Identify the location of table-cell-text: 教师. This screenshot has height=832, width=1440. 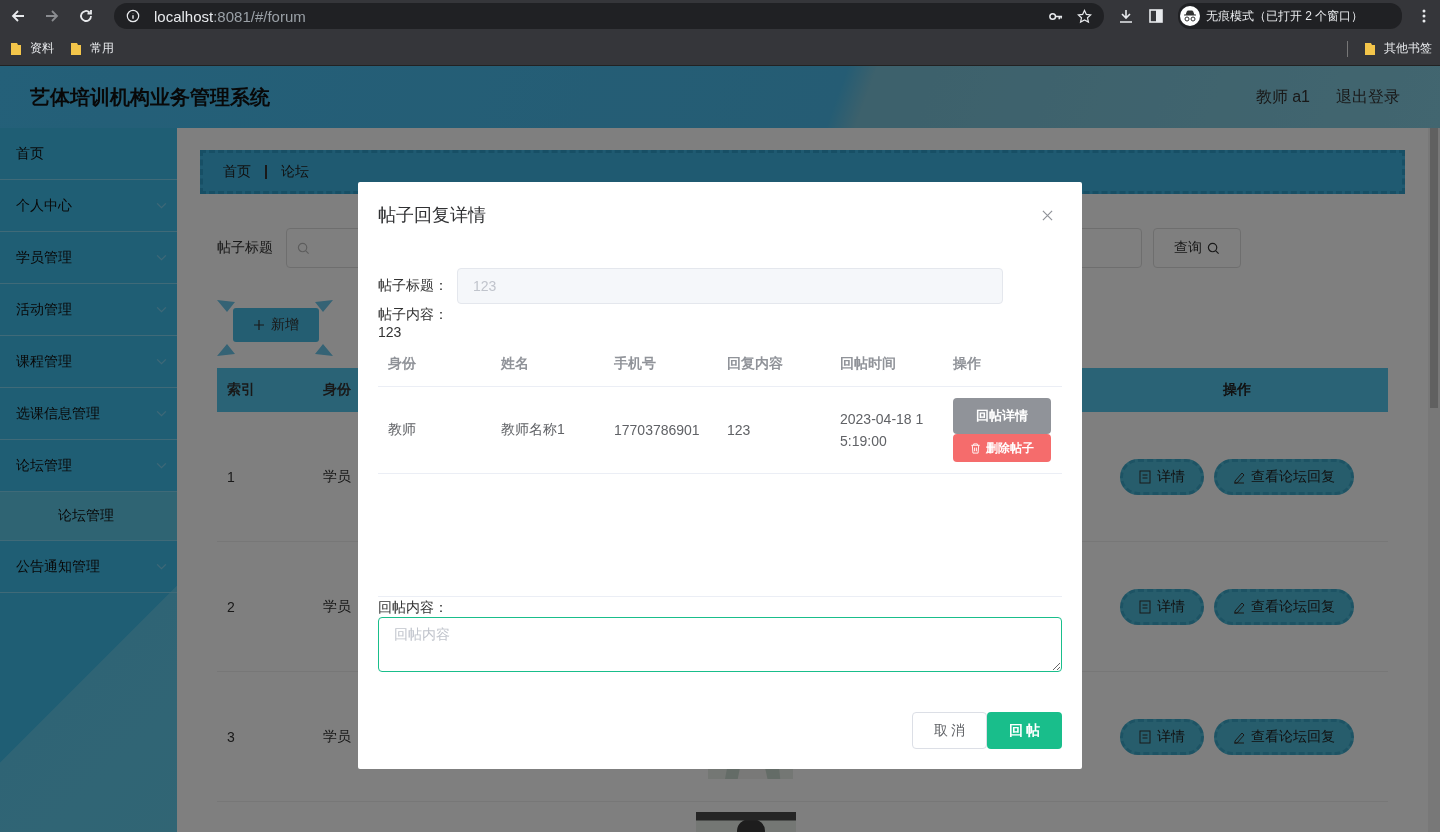
(402, 430).